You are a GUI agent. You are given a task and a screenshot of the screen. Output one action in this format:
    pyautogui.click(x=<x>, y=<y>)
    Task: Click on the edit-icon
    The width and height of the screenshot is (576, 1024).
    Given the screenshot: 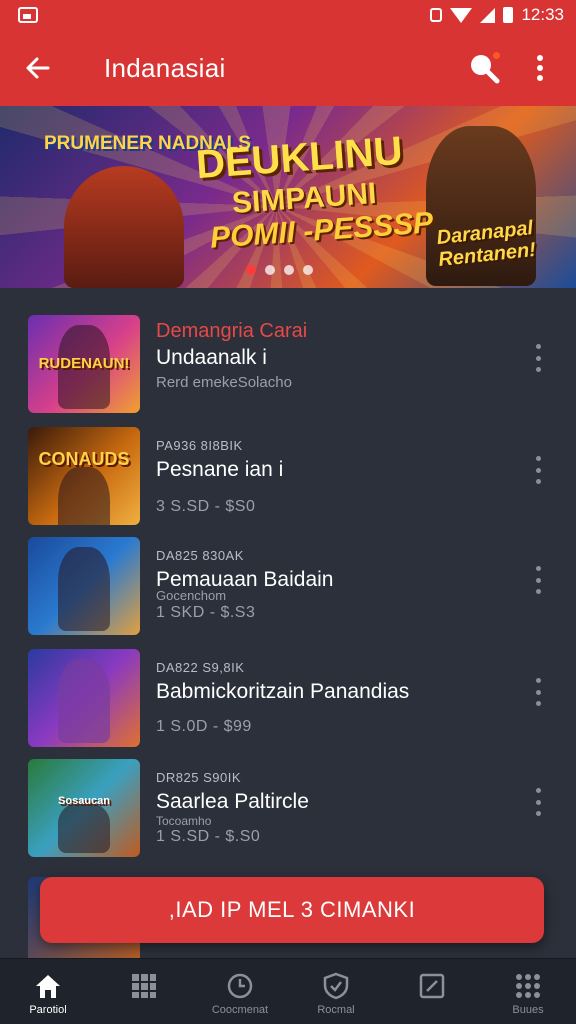 What is the action you would take?
    pyautogui.click(x=432, y=986)
    